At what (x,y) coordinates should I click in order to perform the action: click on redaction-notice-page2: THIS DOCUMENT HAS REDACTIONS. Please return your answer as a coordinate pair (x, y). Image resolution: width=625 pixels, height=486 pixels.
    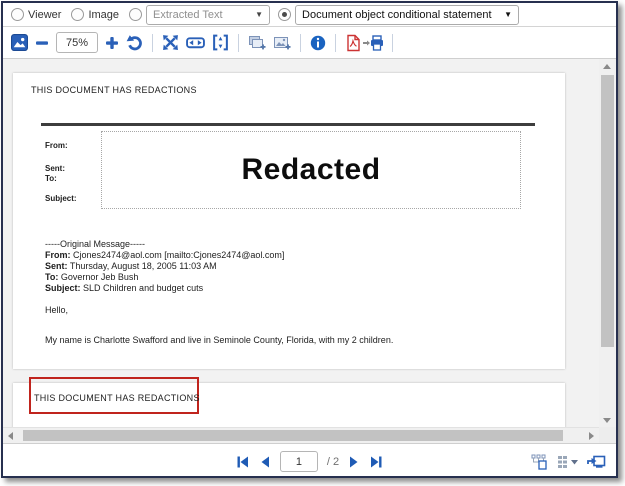
    Looking at the image, I should click on (117, 398).